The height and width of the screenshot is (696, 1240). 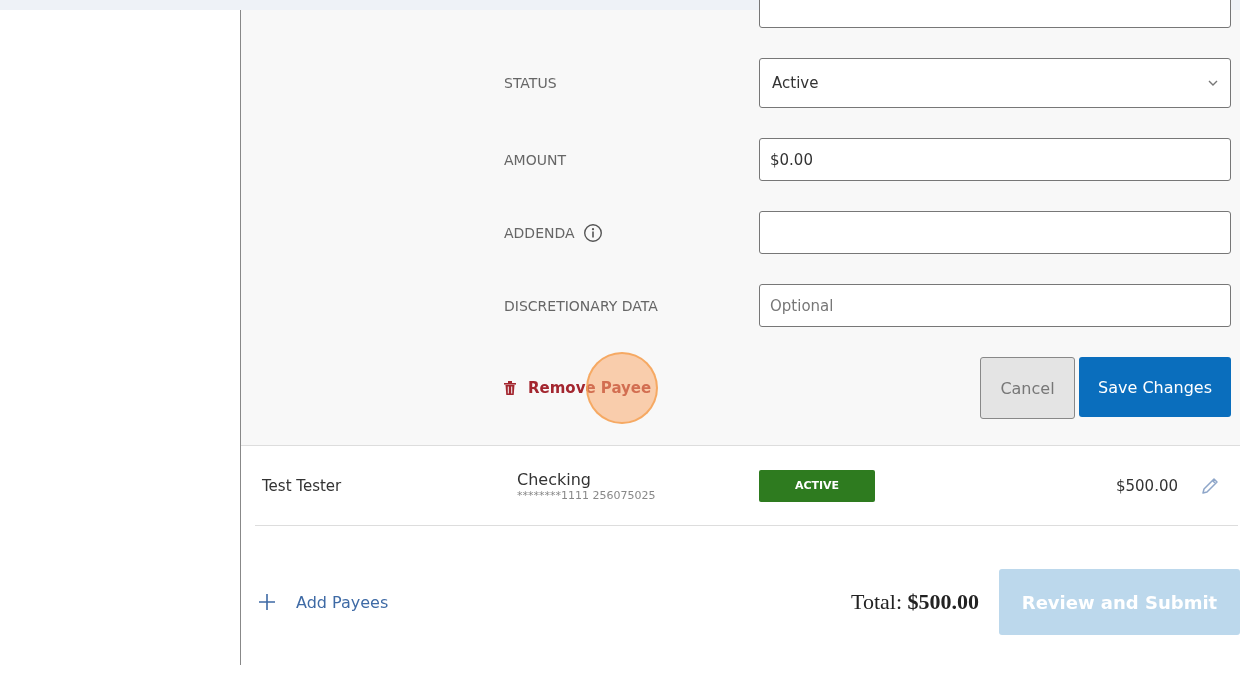 What do you see at coordinates (510, 388) in the screenshot?
I see `trash-icon` at bounding box center [510, 388].